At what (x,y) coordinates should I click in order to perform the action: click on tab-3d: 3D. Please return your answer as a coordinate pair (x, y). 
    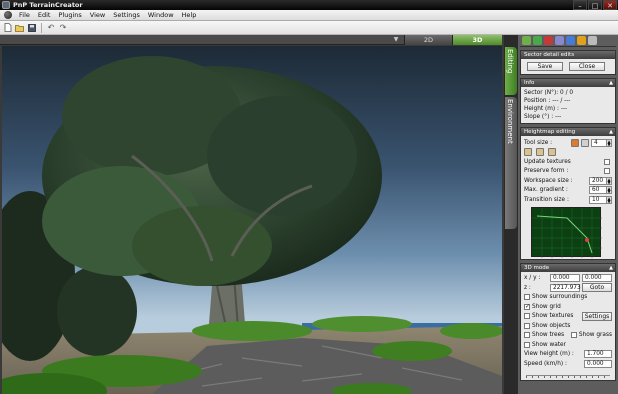
    Looking at the image, I should click on (477, 40).